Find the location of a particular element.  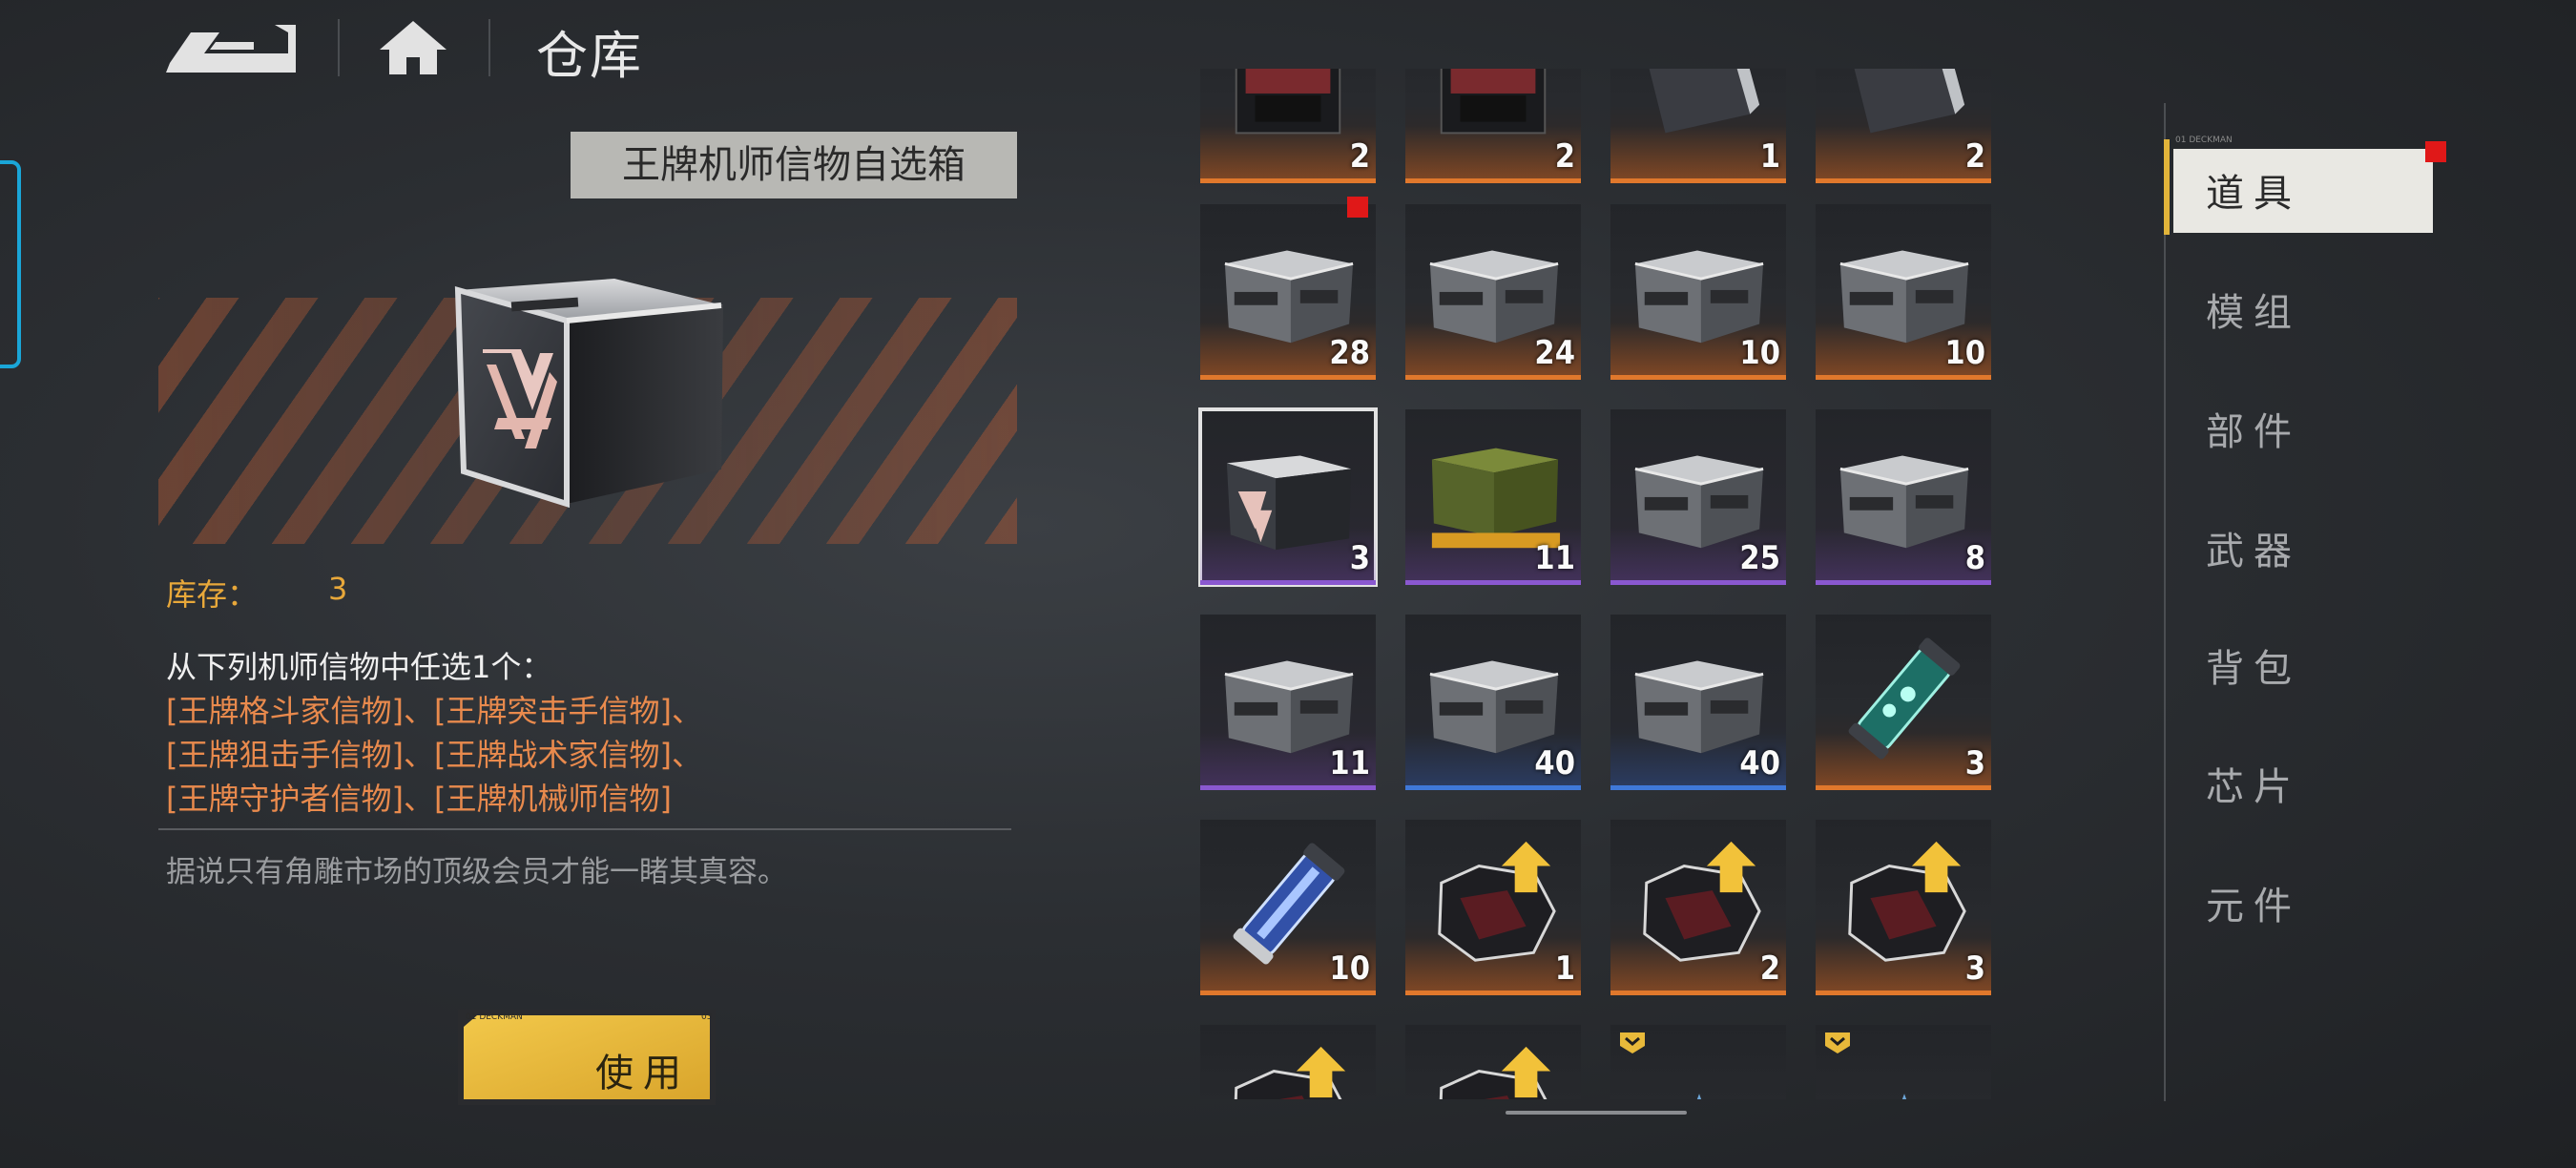

inventory-item: 8 is located at coordinates (1903, 497).